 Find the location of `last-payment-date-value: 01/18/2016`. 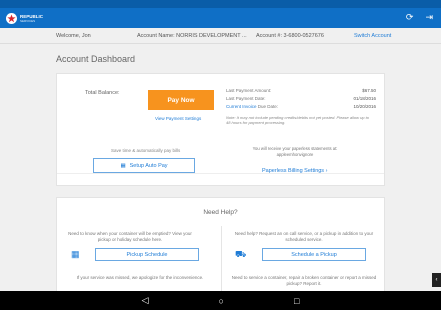

last-payment-date-value: 01/18/2016 is located at coordinates (364, 98).